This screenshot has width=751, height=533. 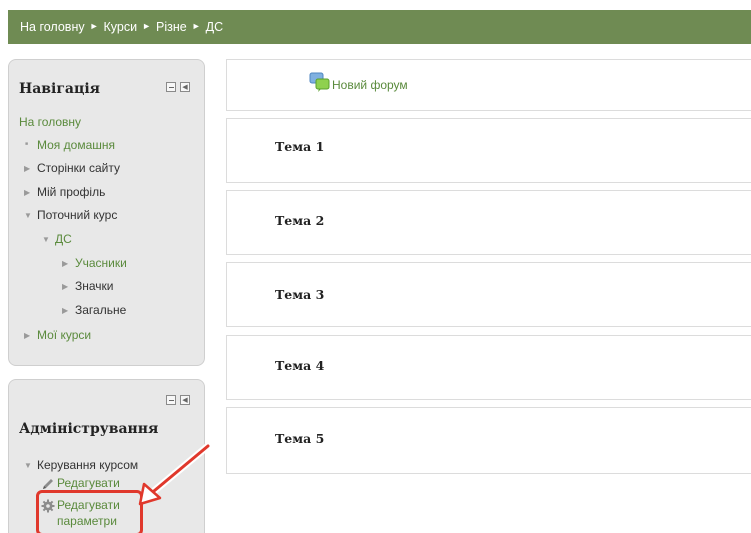 I want to click on topic-section: Тема 2, so click(x=488, y=222).